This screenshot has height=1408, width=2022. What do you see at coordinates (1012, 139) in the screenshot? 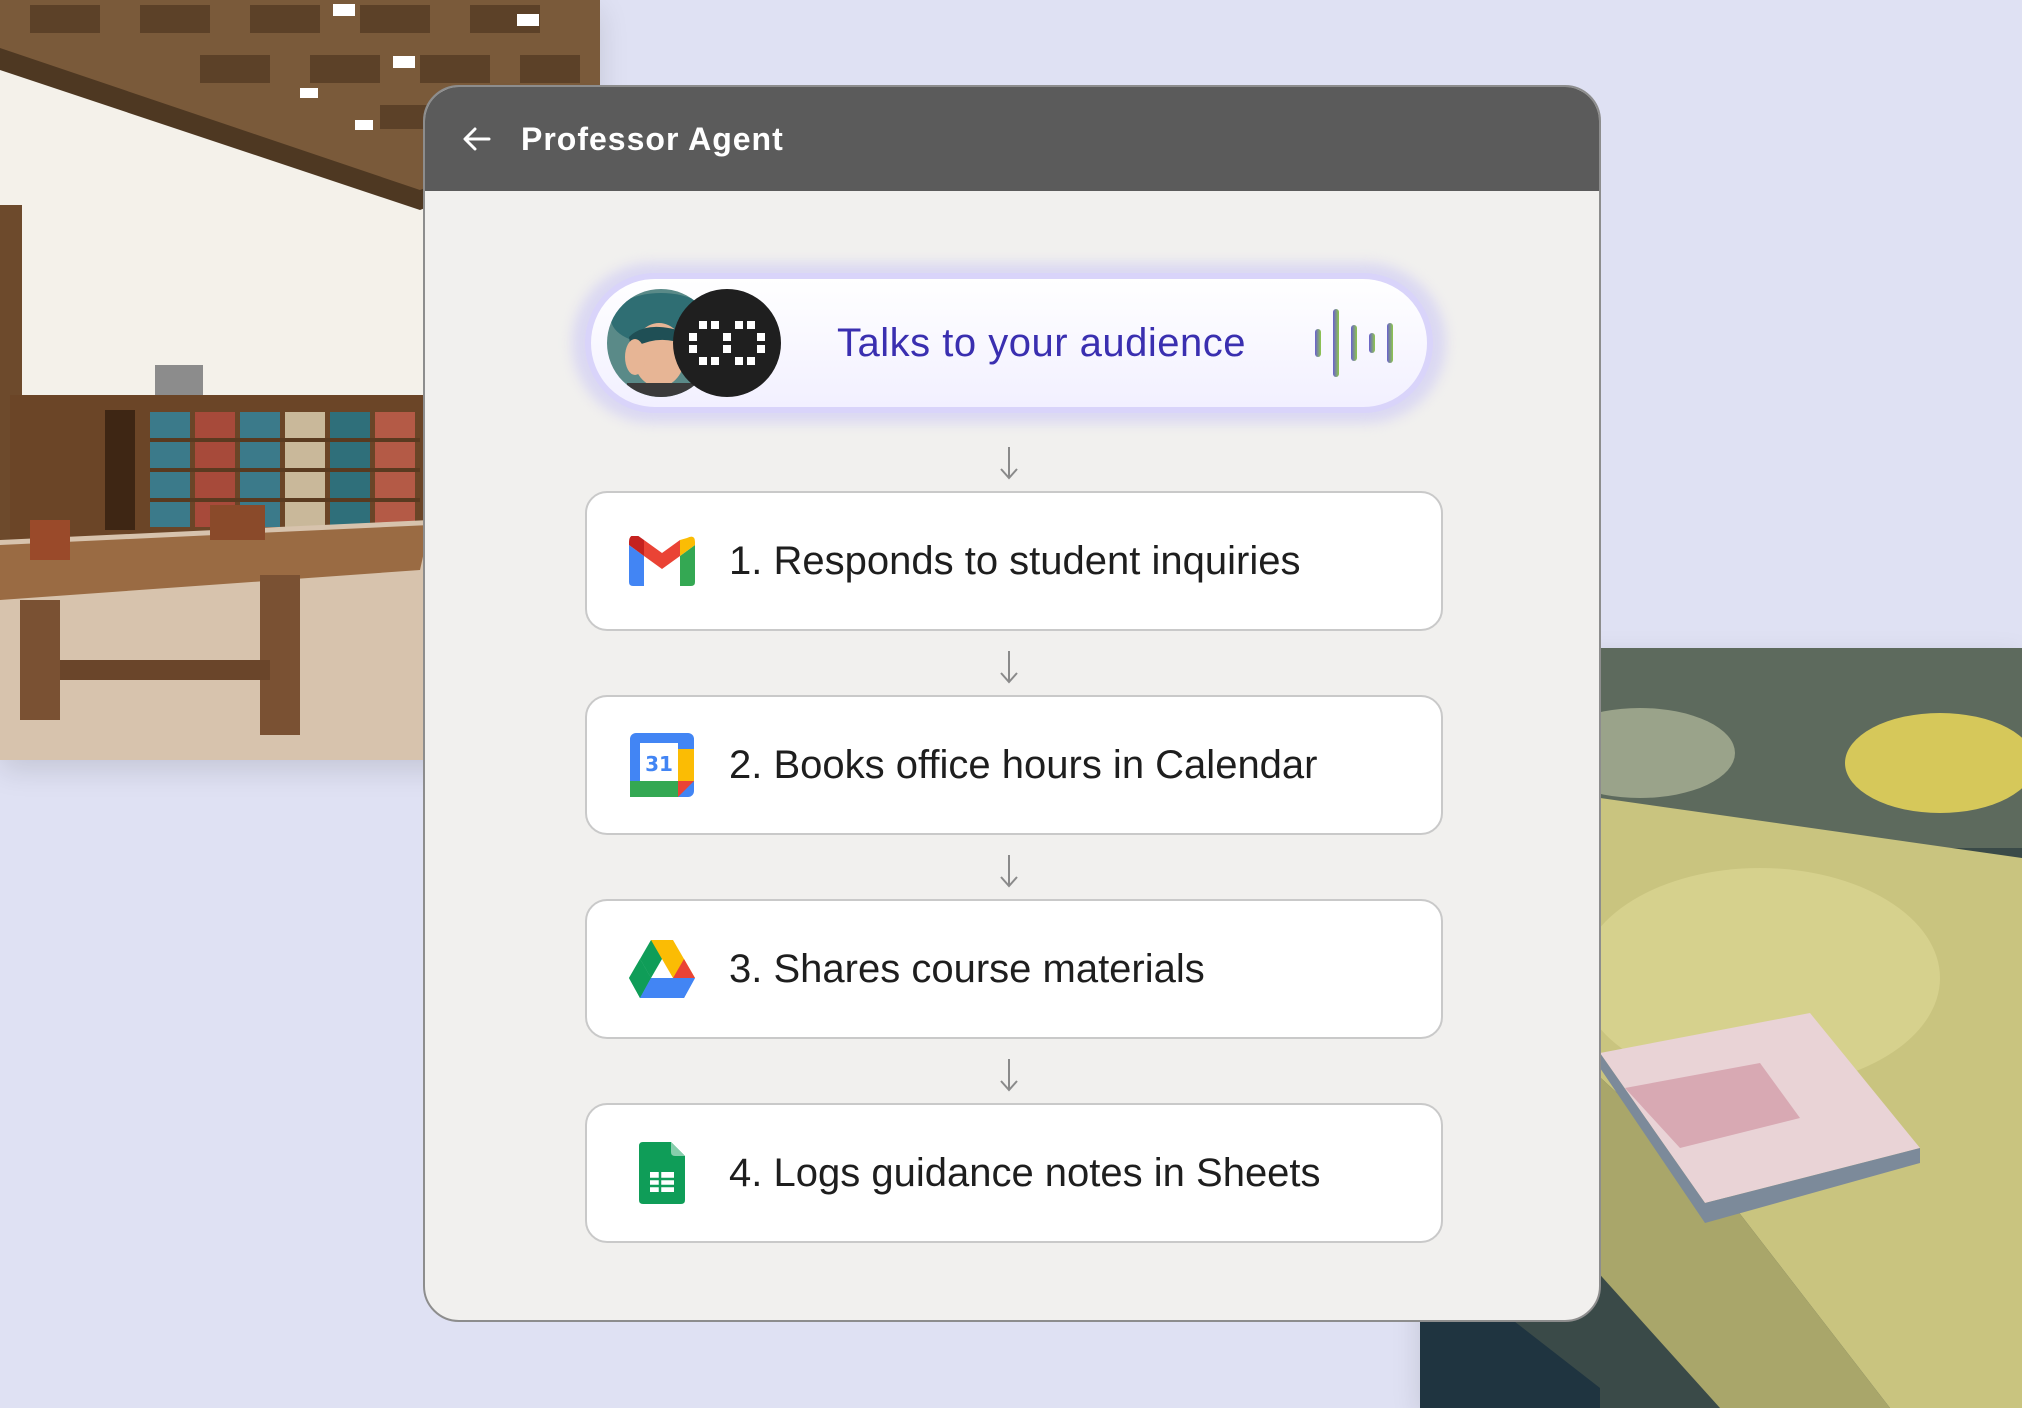
I see `title-bar: Professor Agent` at bounding box center [1012, 139].